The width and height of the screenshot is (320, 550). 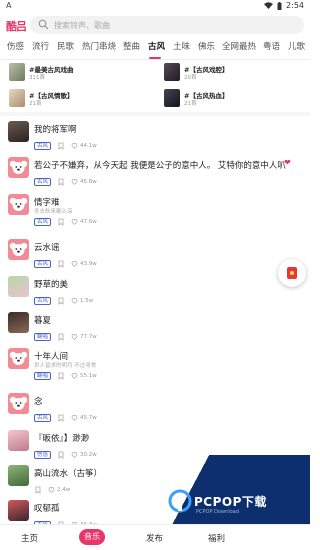 I want to click on red-envelope-button, so click(x=292, y=273).